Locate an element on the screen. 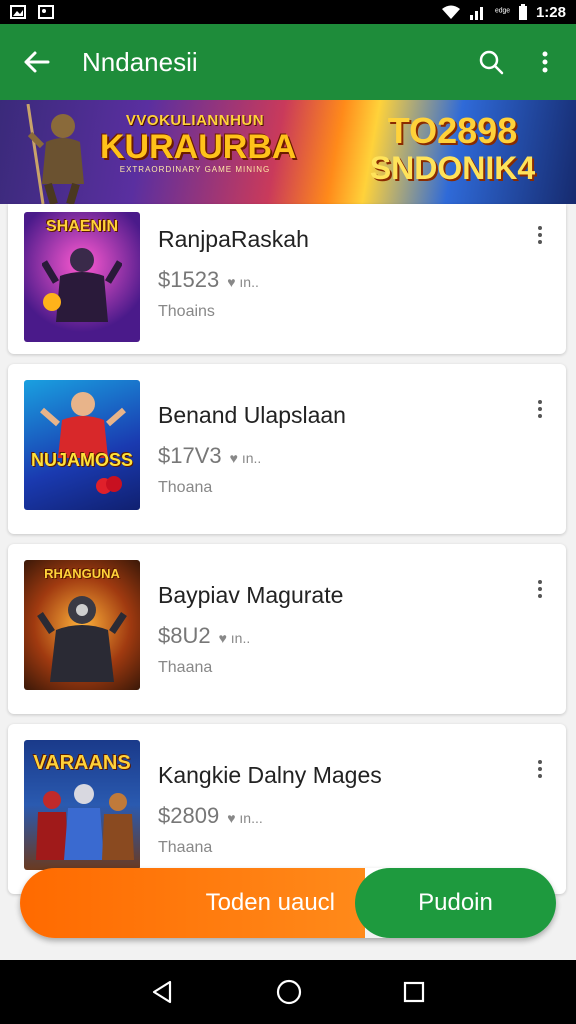 The height and width of the screenshot is (1024, 576). nav-home-icon is located at coordinates (289, 992).